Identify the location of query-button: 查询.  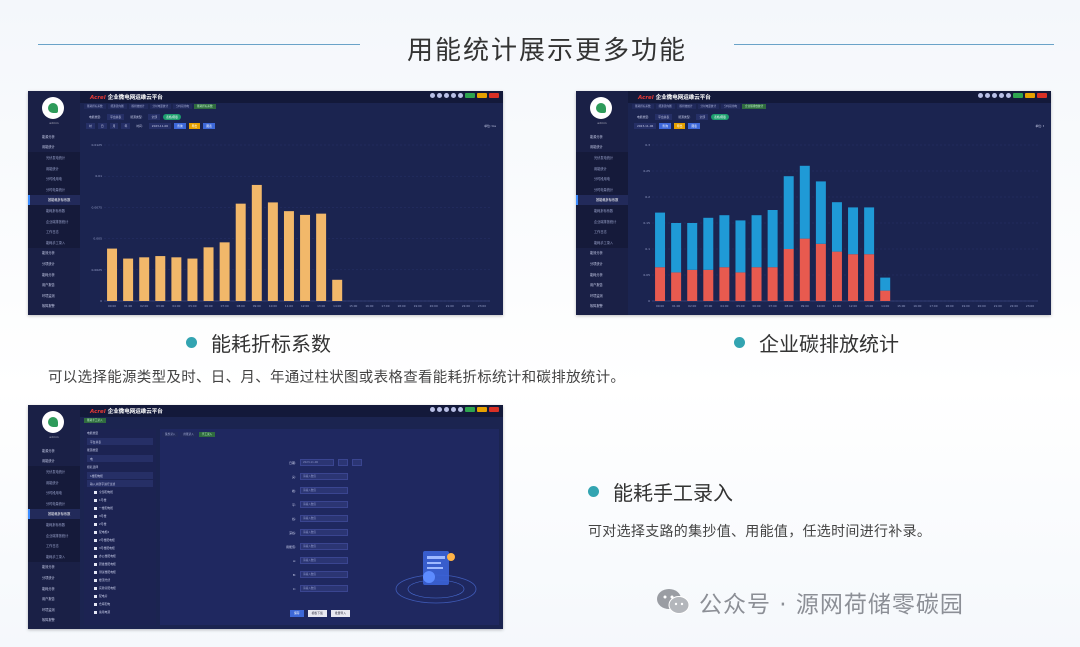
(180, 125).